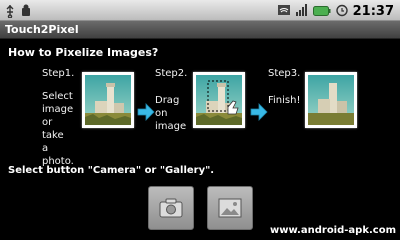 This screenshot has height=240, width=400. Describe the element at coordinates (302, 11) in the screenshot. I see `signal-icon` at that location.